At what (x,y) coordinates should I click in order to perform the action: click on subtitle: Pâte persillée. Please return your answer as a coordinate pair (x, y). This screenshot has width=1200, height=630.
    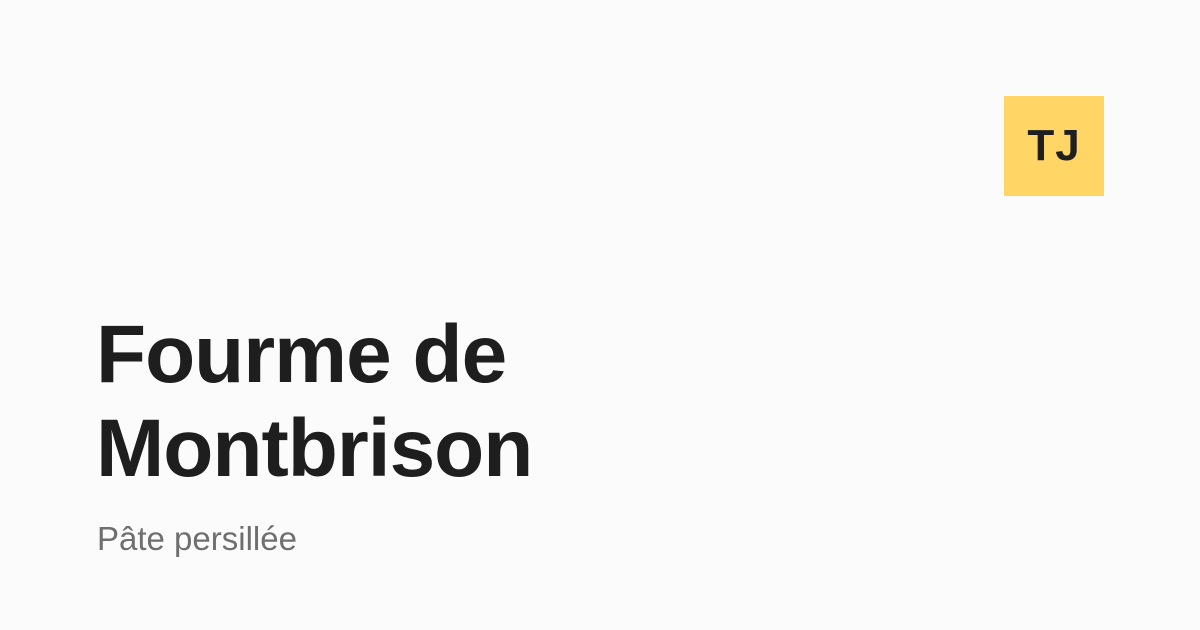
    Looking at the image, I should click on (197, 538).